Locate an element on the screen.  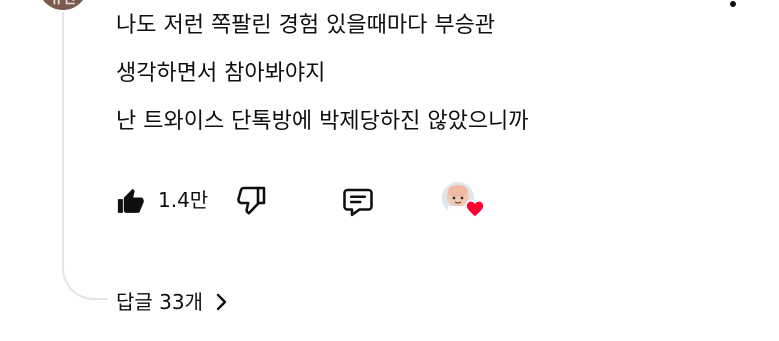
thumbs-down-icon is located at coordinates (251, 200).